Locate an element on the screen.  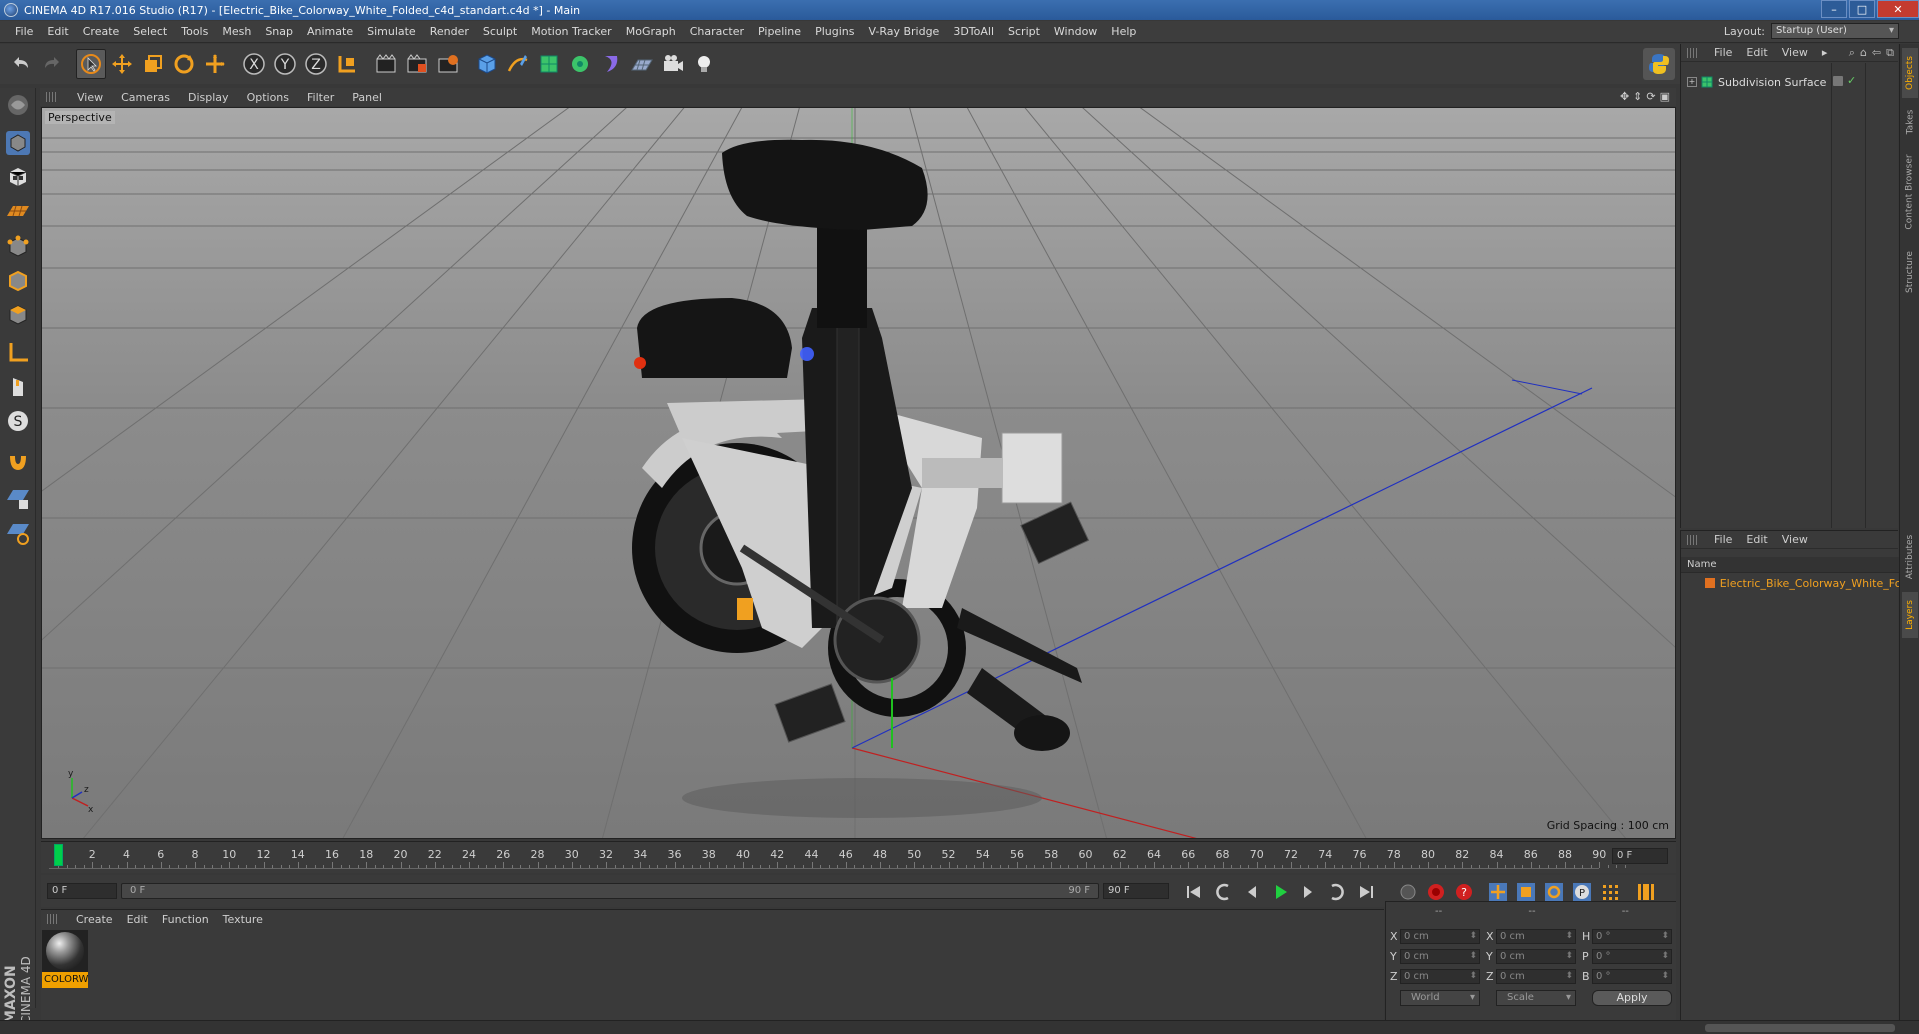
rotate-icon is located at coordinates (184, 64).